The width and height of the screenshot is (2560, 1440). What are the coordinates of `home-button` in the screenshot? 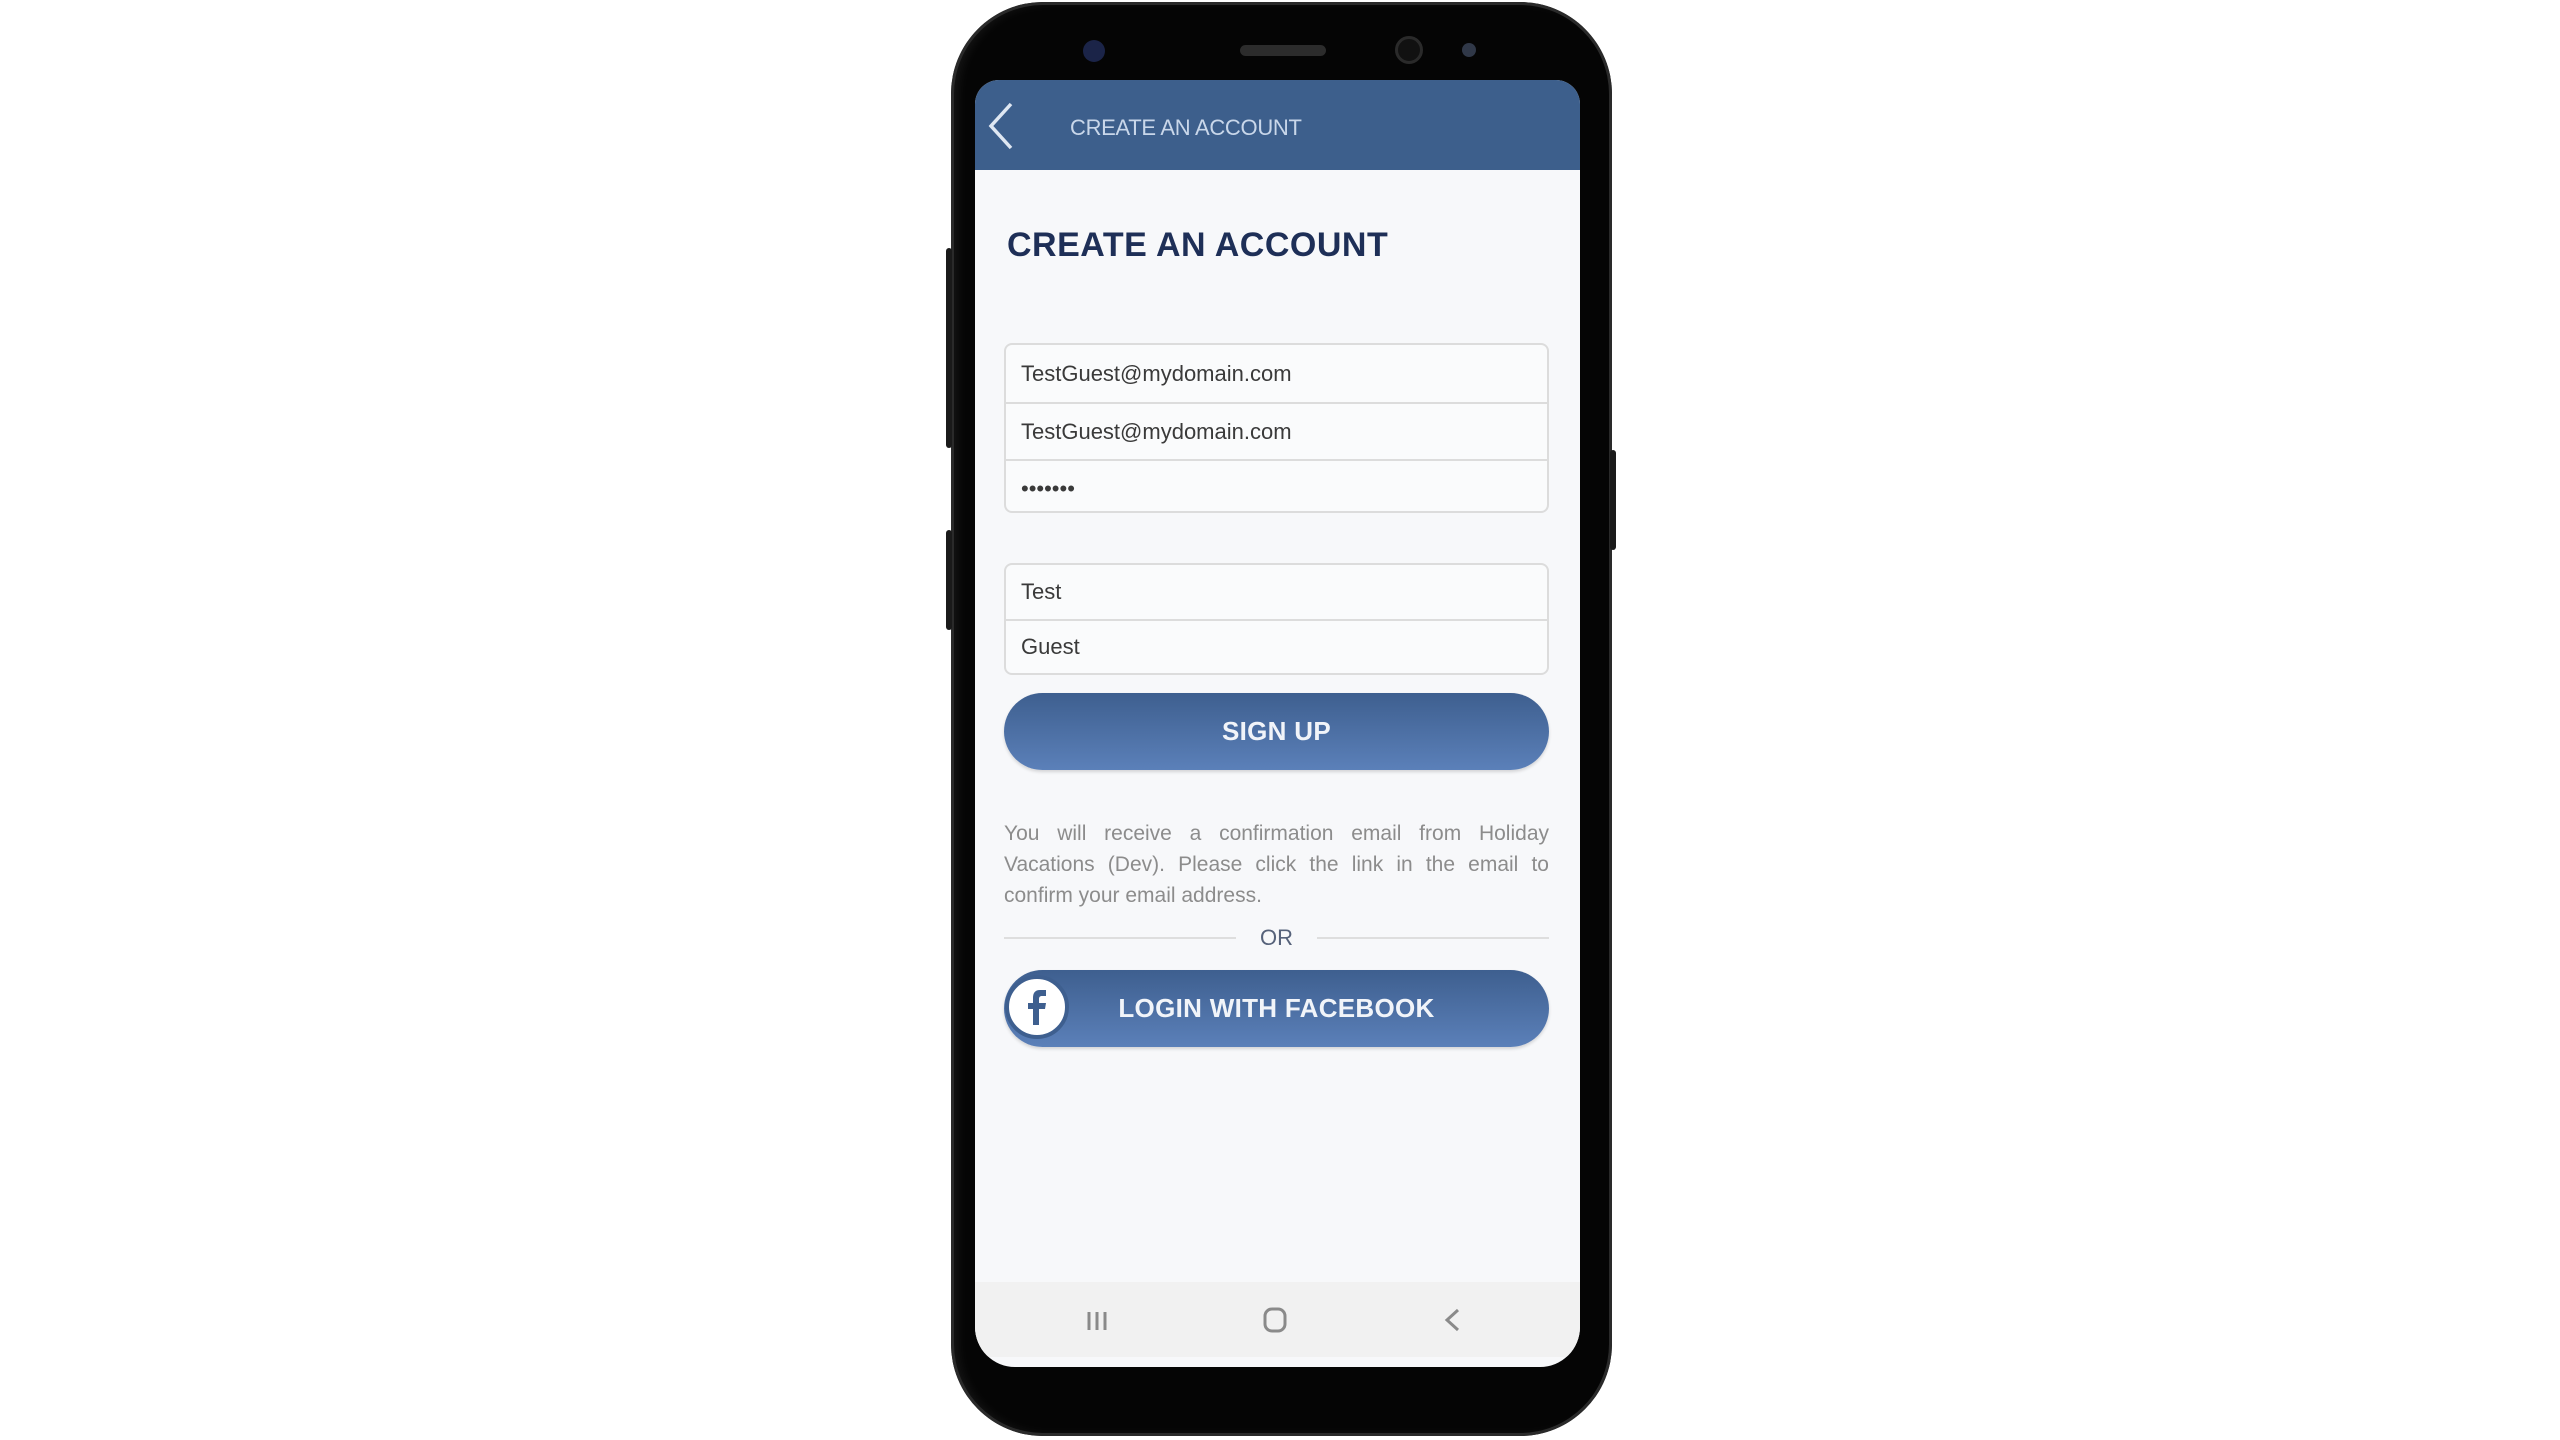 It's located at (1275, 1320).